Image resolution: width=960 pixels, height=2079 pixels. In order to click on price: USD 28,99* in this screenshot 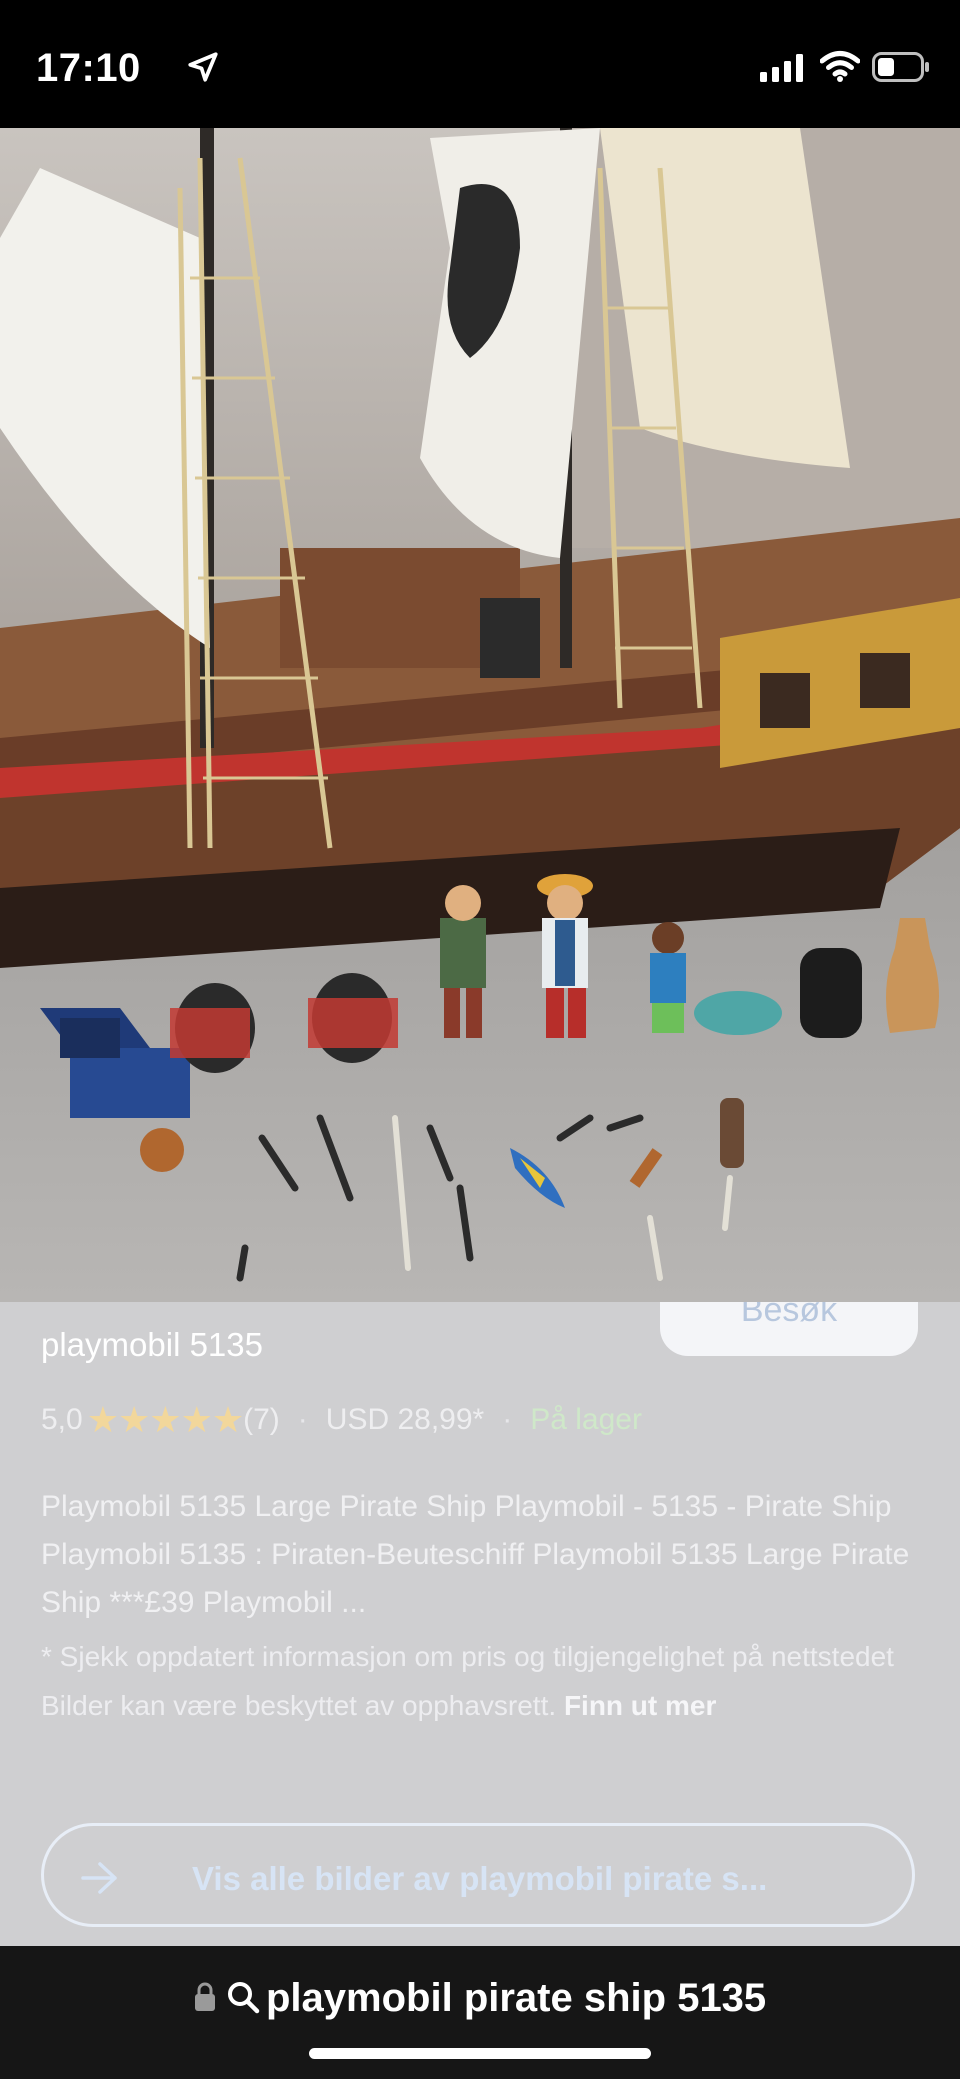, I will do `click(405, 1419)`.